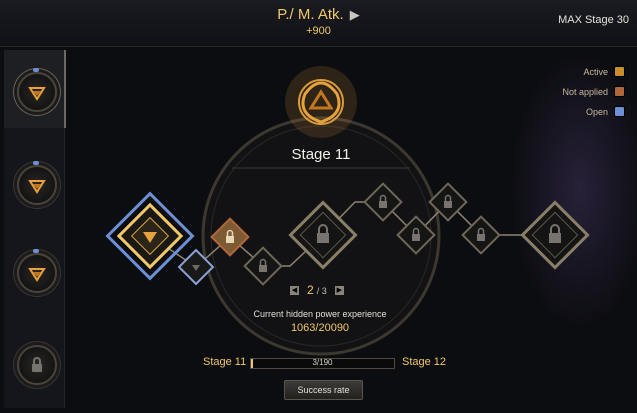  I want to click on celtic-knot-icon, so click(321, 102).